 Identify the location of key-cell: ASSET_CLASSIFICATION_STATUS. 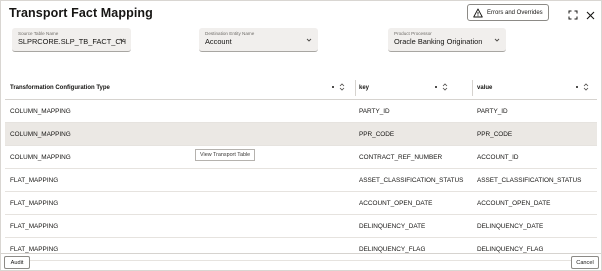
(411, 180).